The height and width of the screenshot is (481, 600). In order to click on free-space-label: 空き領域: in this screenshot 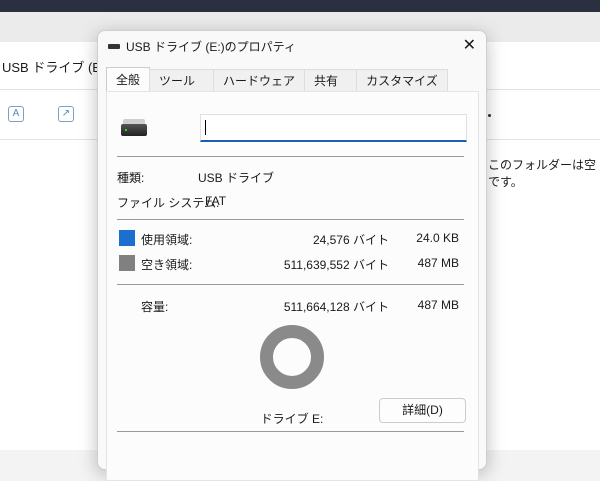, I will do `click(167, 265)`.